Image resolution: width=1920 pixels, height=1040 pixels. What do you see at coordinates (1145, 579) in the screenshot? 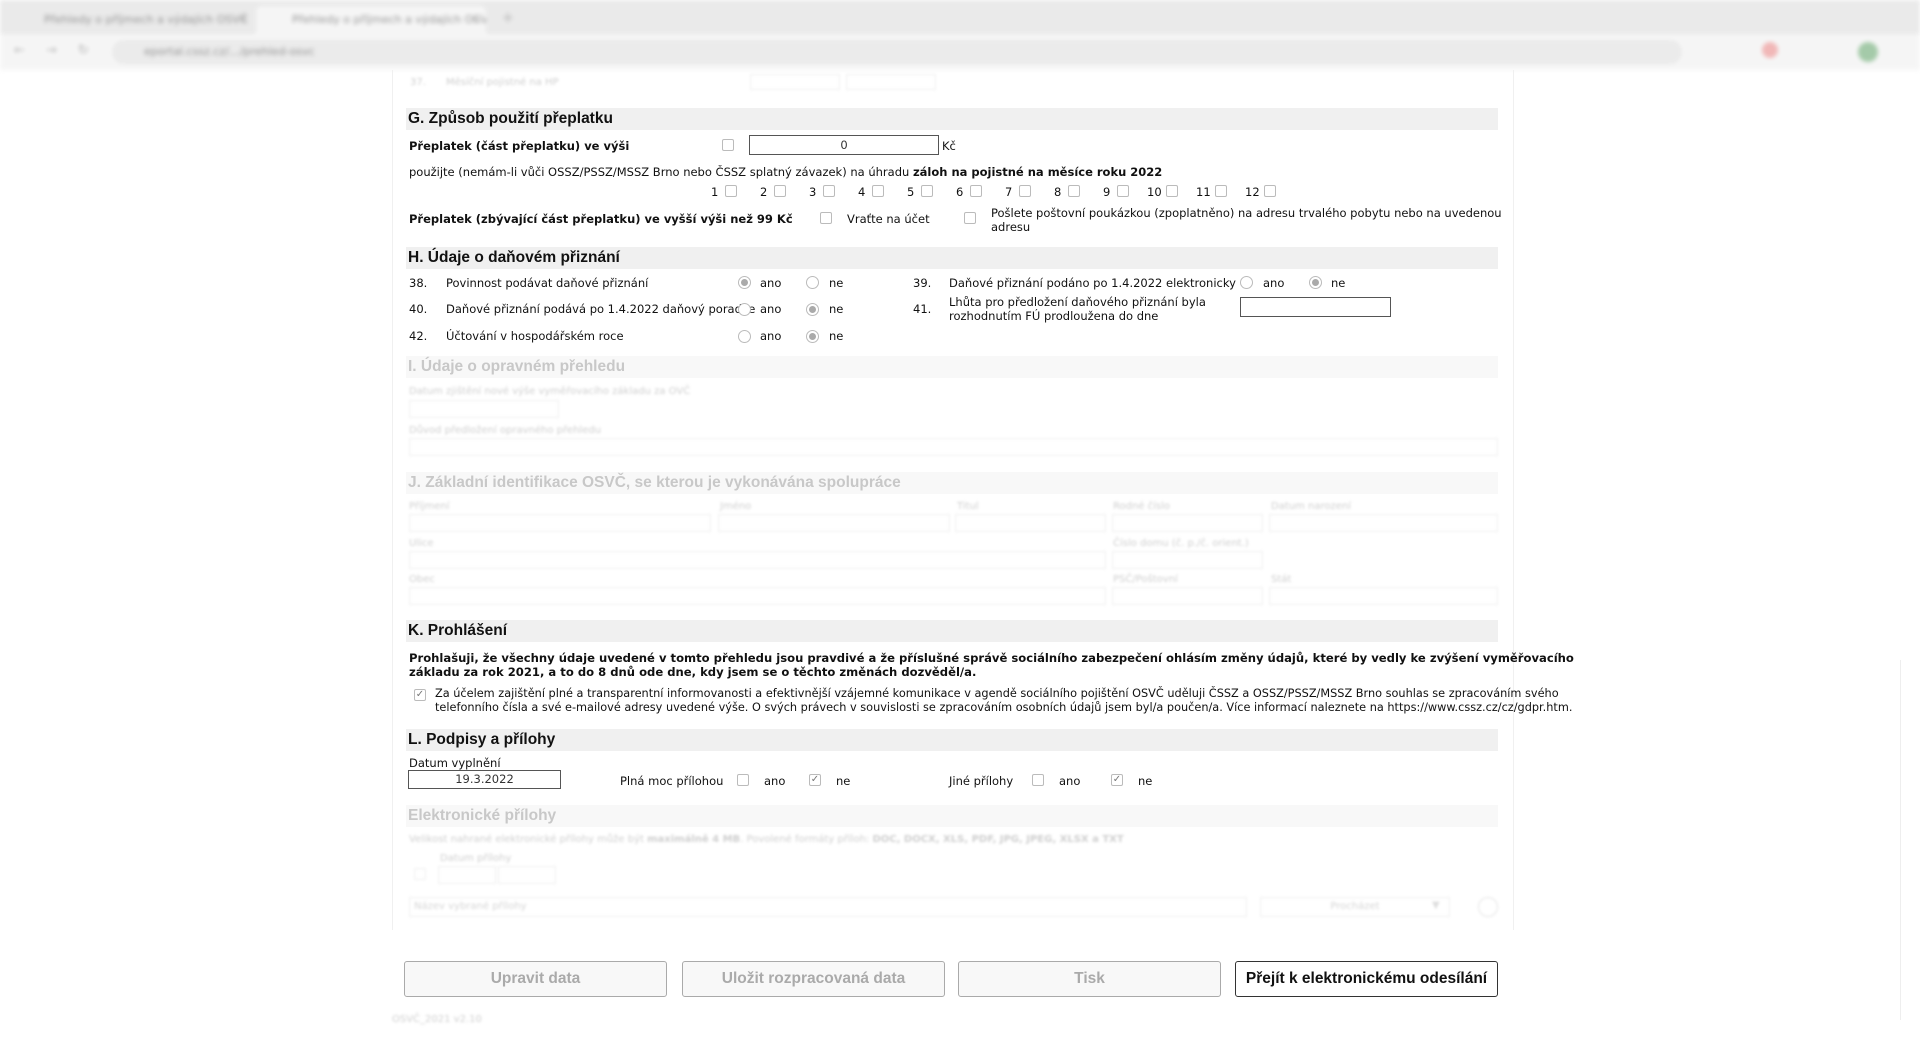
I see `postcode-label: PSČ/Poštovní` at bounding box center [1145, 579].